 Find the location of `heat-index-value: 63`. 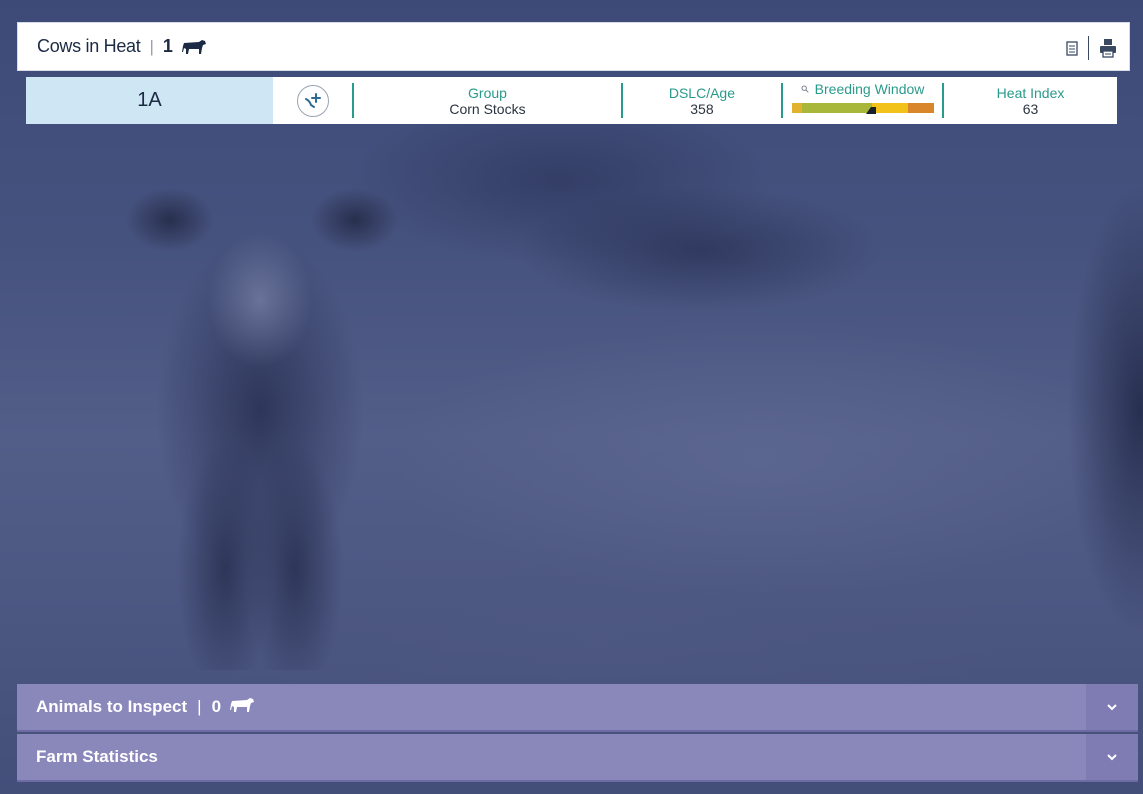

heat-index-value: 63 is located at coordinates (1030, 108).